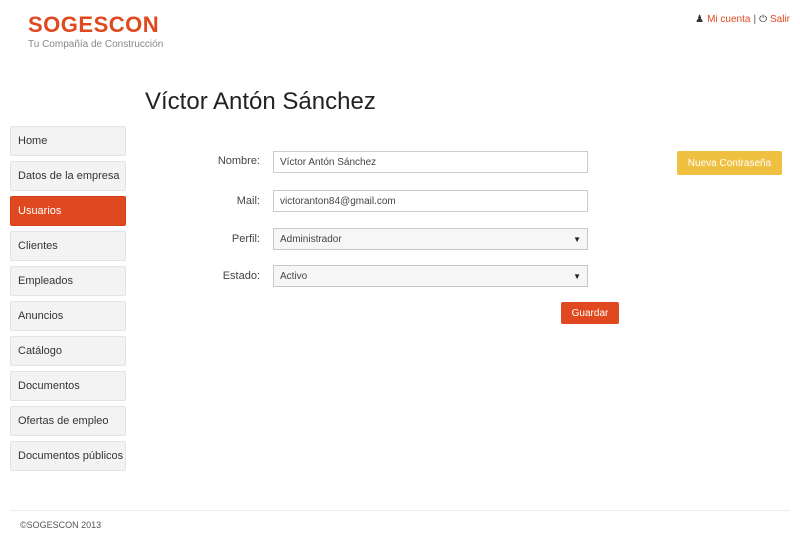 This screenshot has height=541, width=800. What do you see at coordinates (729, 163) in the screenshot?
I see `new-password-button: Nueva Contraseña` at bounding box center [729, 163].